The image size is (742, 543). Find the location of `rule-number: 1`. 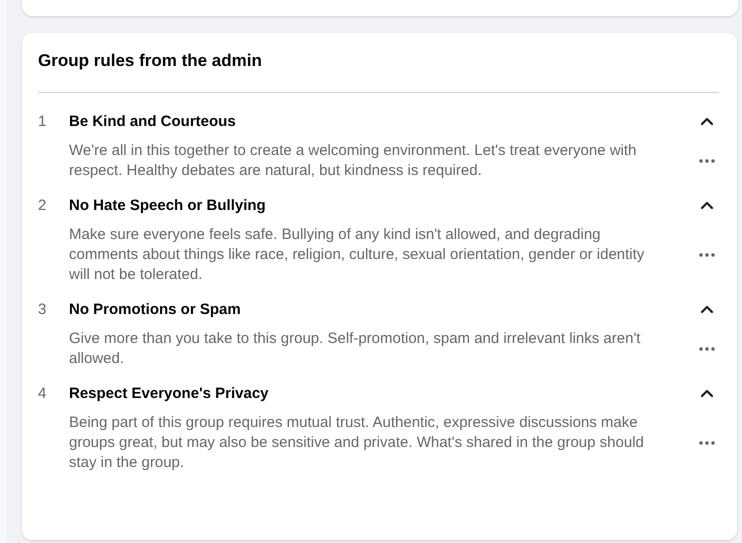

rule-number: 1 is located at coordinates (43, 121).